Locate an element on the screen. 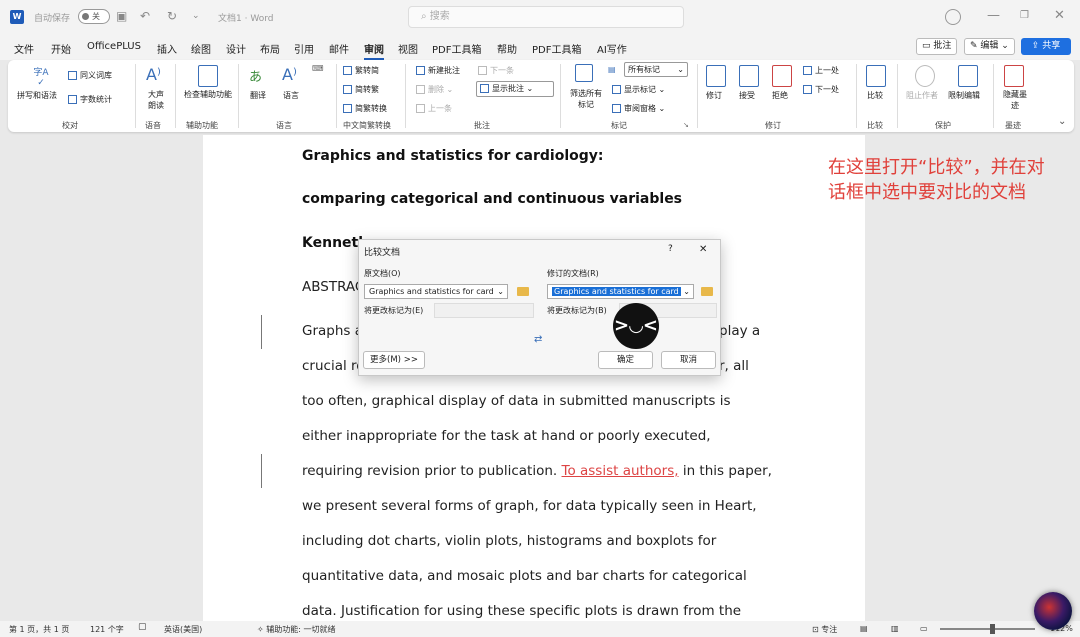 The image size is (1080, 637). doc-line-1-tail: play a is located at coordinates (739, 331).